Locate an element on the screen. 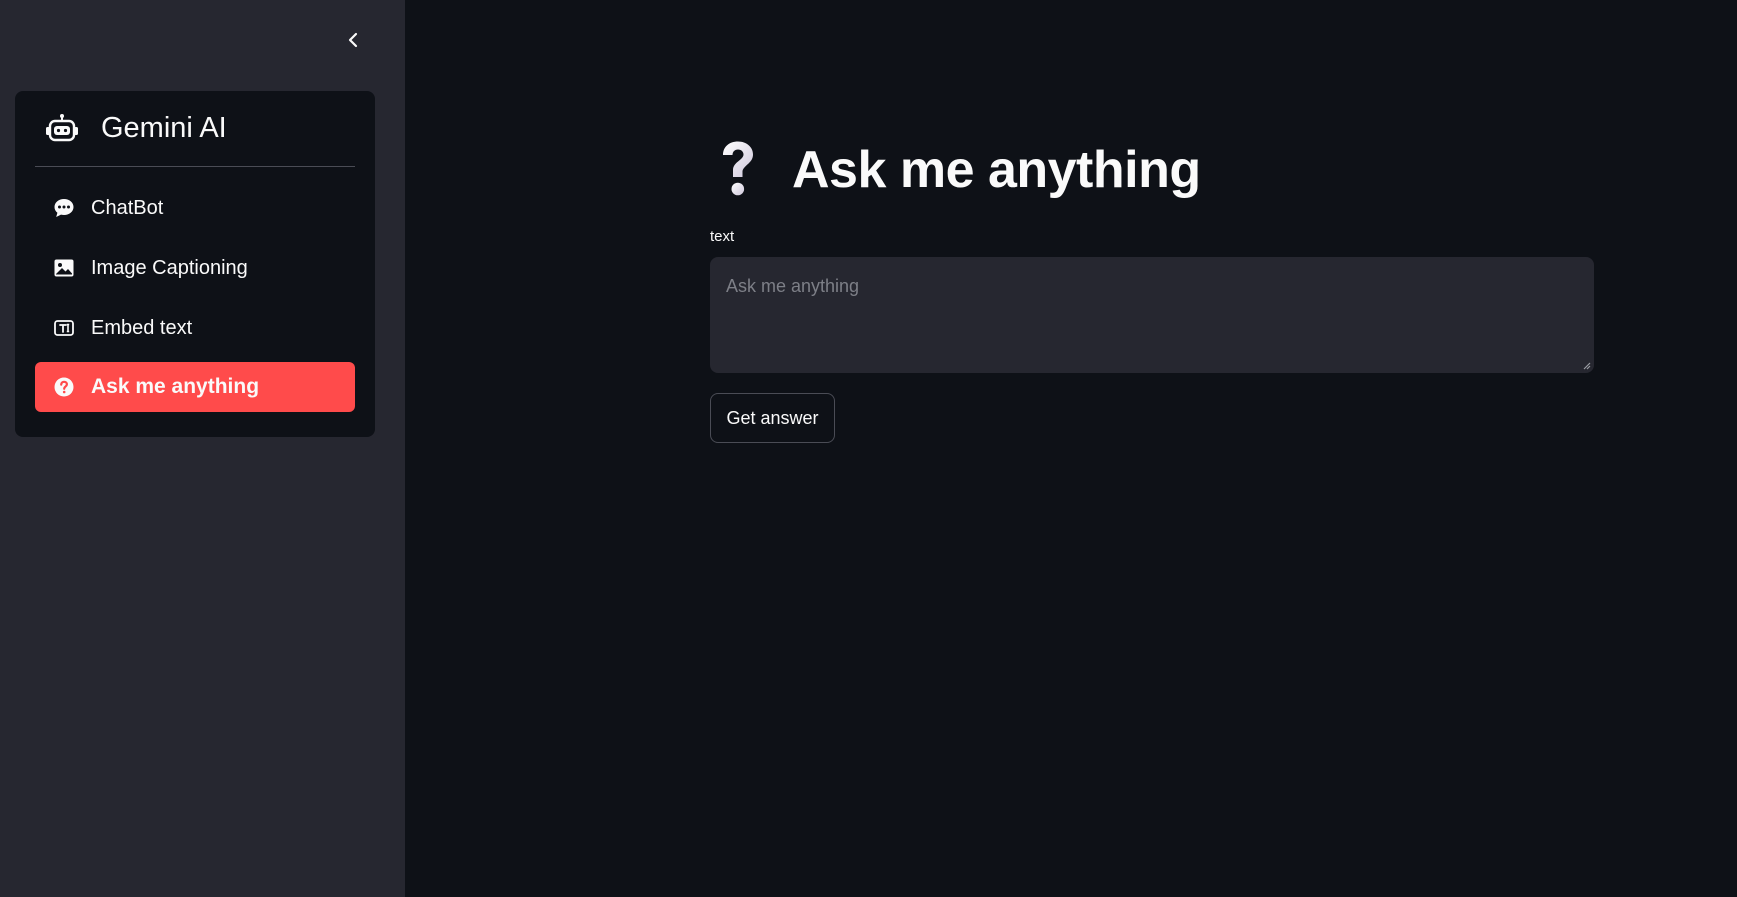 The height and width of the screenshot is (897, 1737). question-textarea is located at coordinates (1152, 315).